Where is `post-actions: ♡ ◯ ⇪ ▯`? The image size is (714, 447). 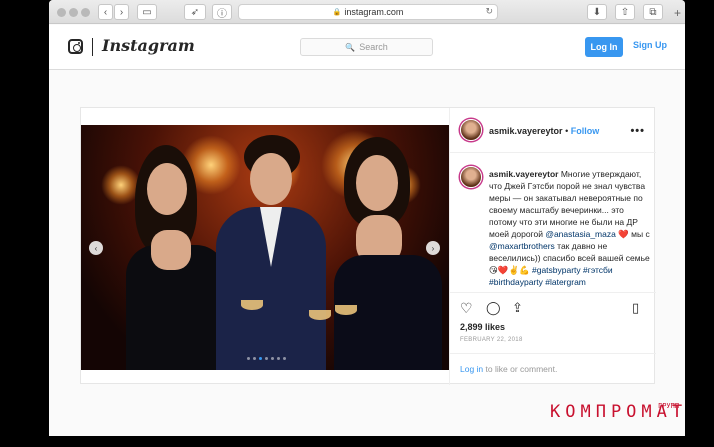
post-actions: ♡ ◯ ⇪ ▯ is located at coordinates (555, 309).